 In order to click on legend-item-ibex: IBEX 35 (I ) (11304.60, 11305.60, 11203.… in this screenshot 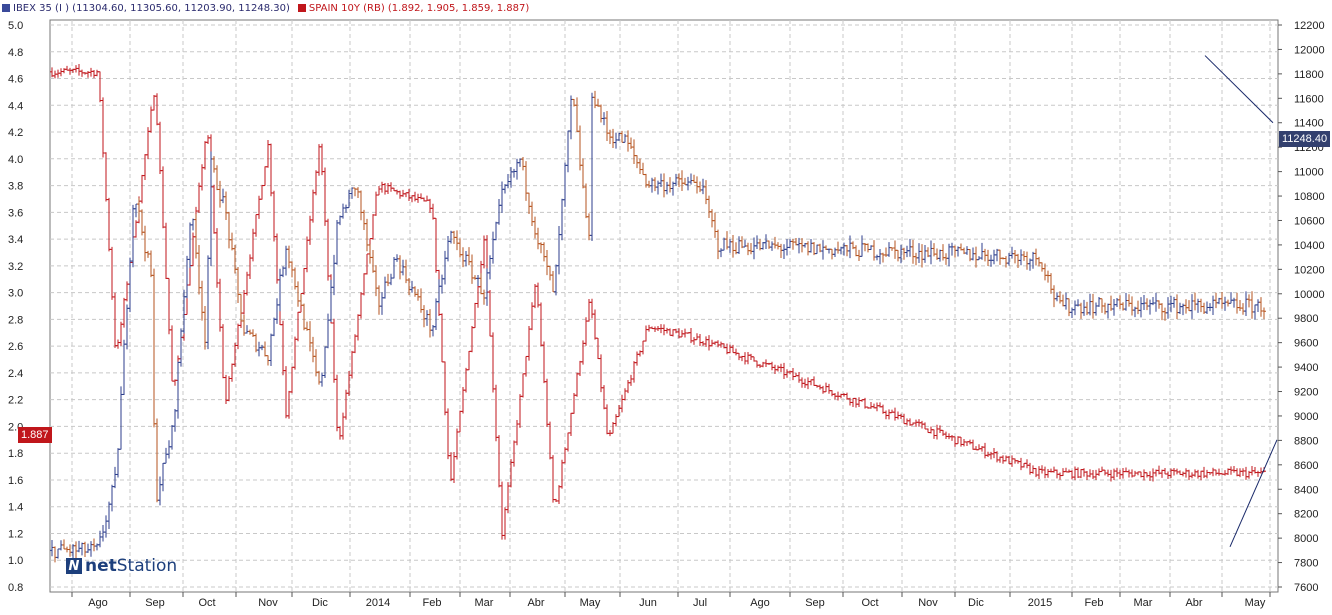, I will do `click(146, 8)`.